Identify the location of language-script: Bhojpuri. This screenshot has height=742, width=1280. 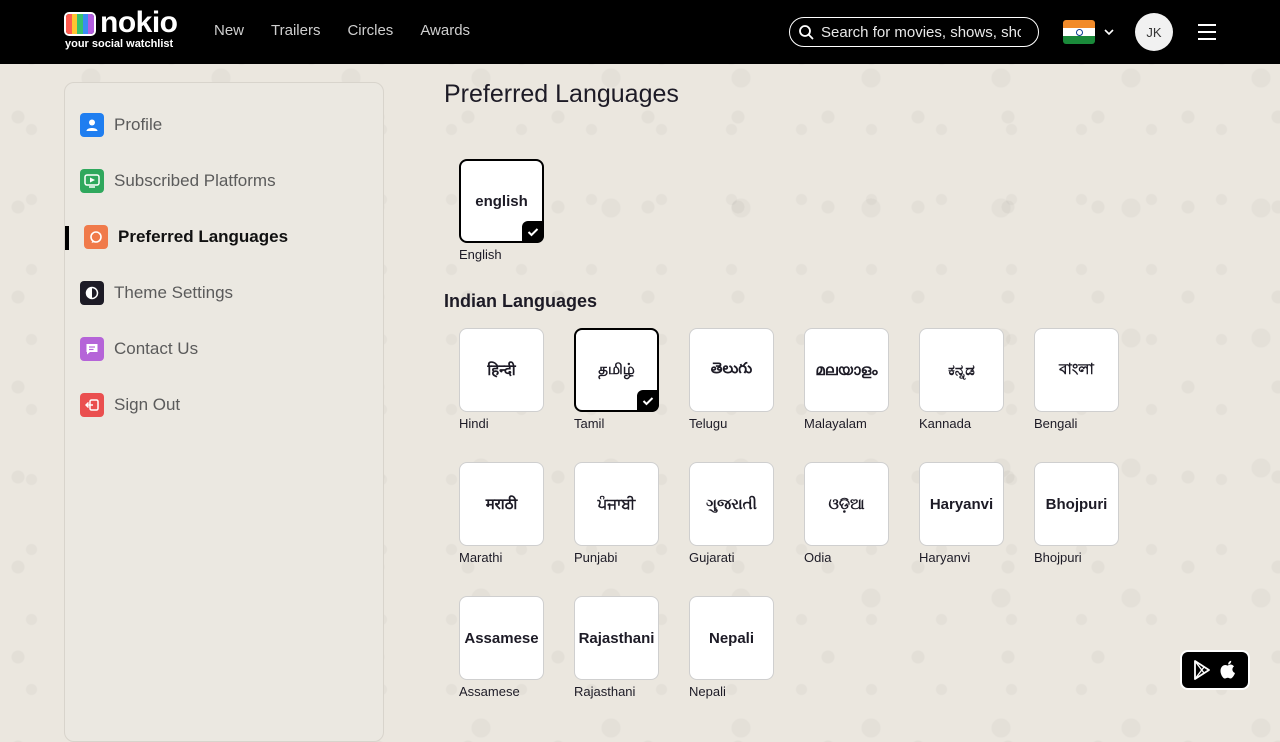
(1076, 504).